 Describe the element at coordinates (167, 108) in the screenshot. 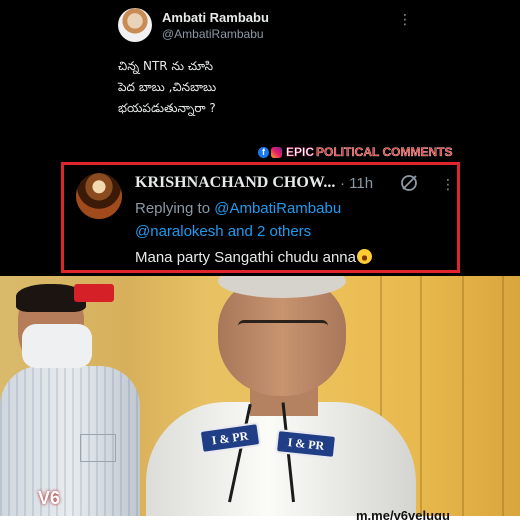

I see `tweet-line: భయపడుతున్నారా ?` at that location.